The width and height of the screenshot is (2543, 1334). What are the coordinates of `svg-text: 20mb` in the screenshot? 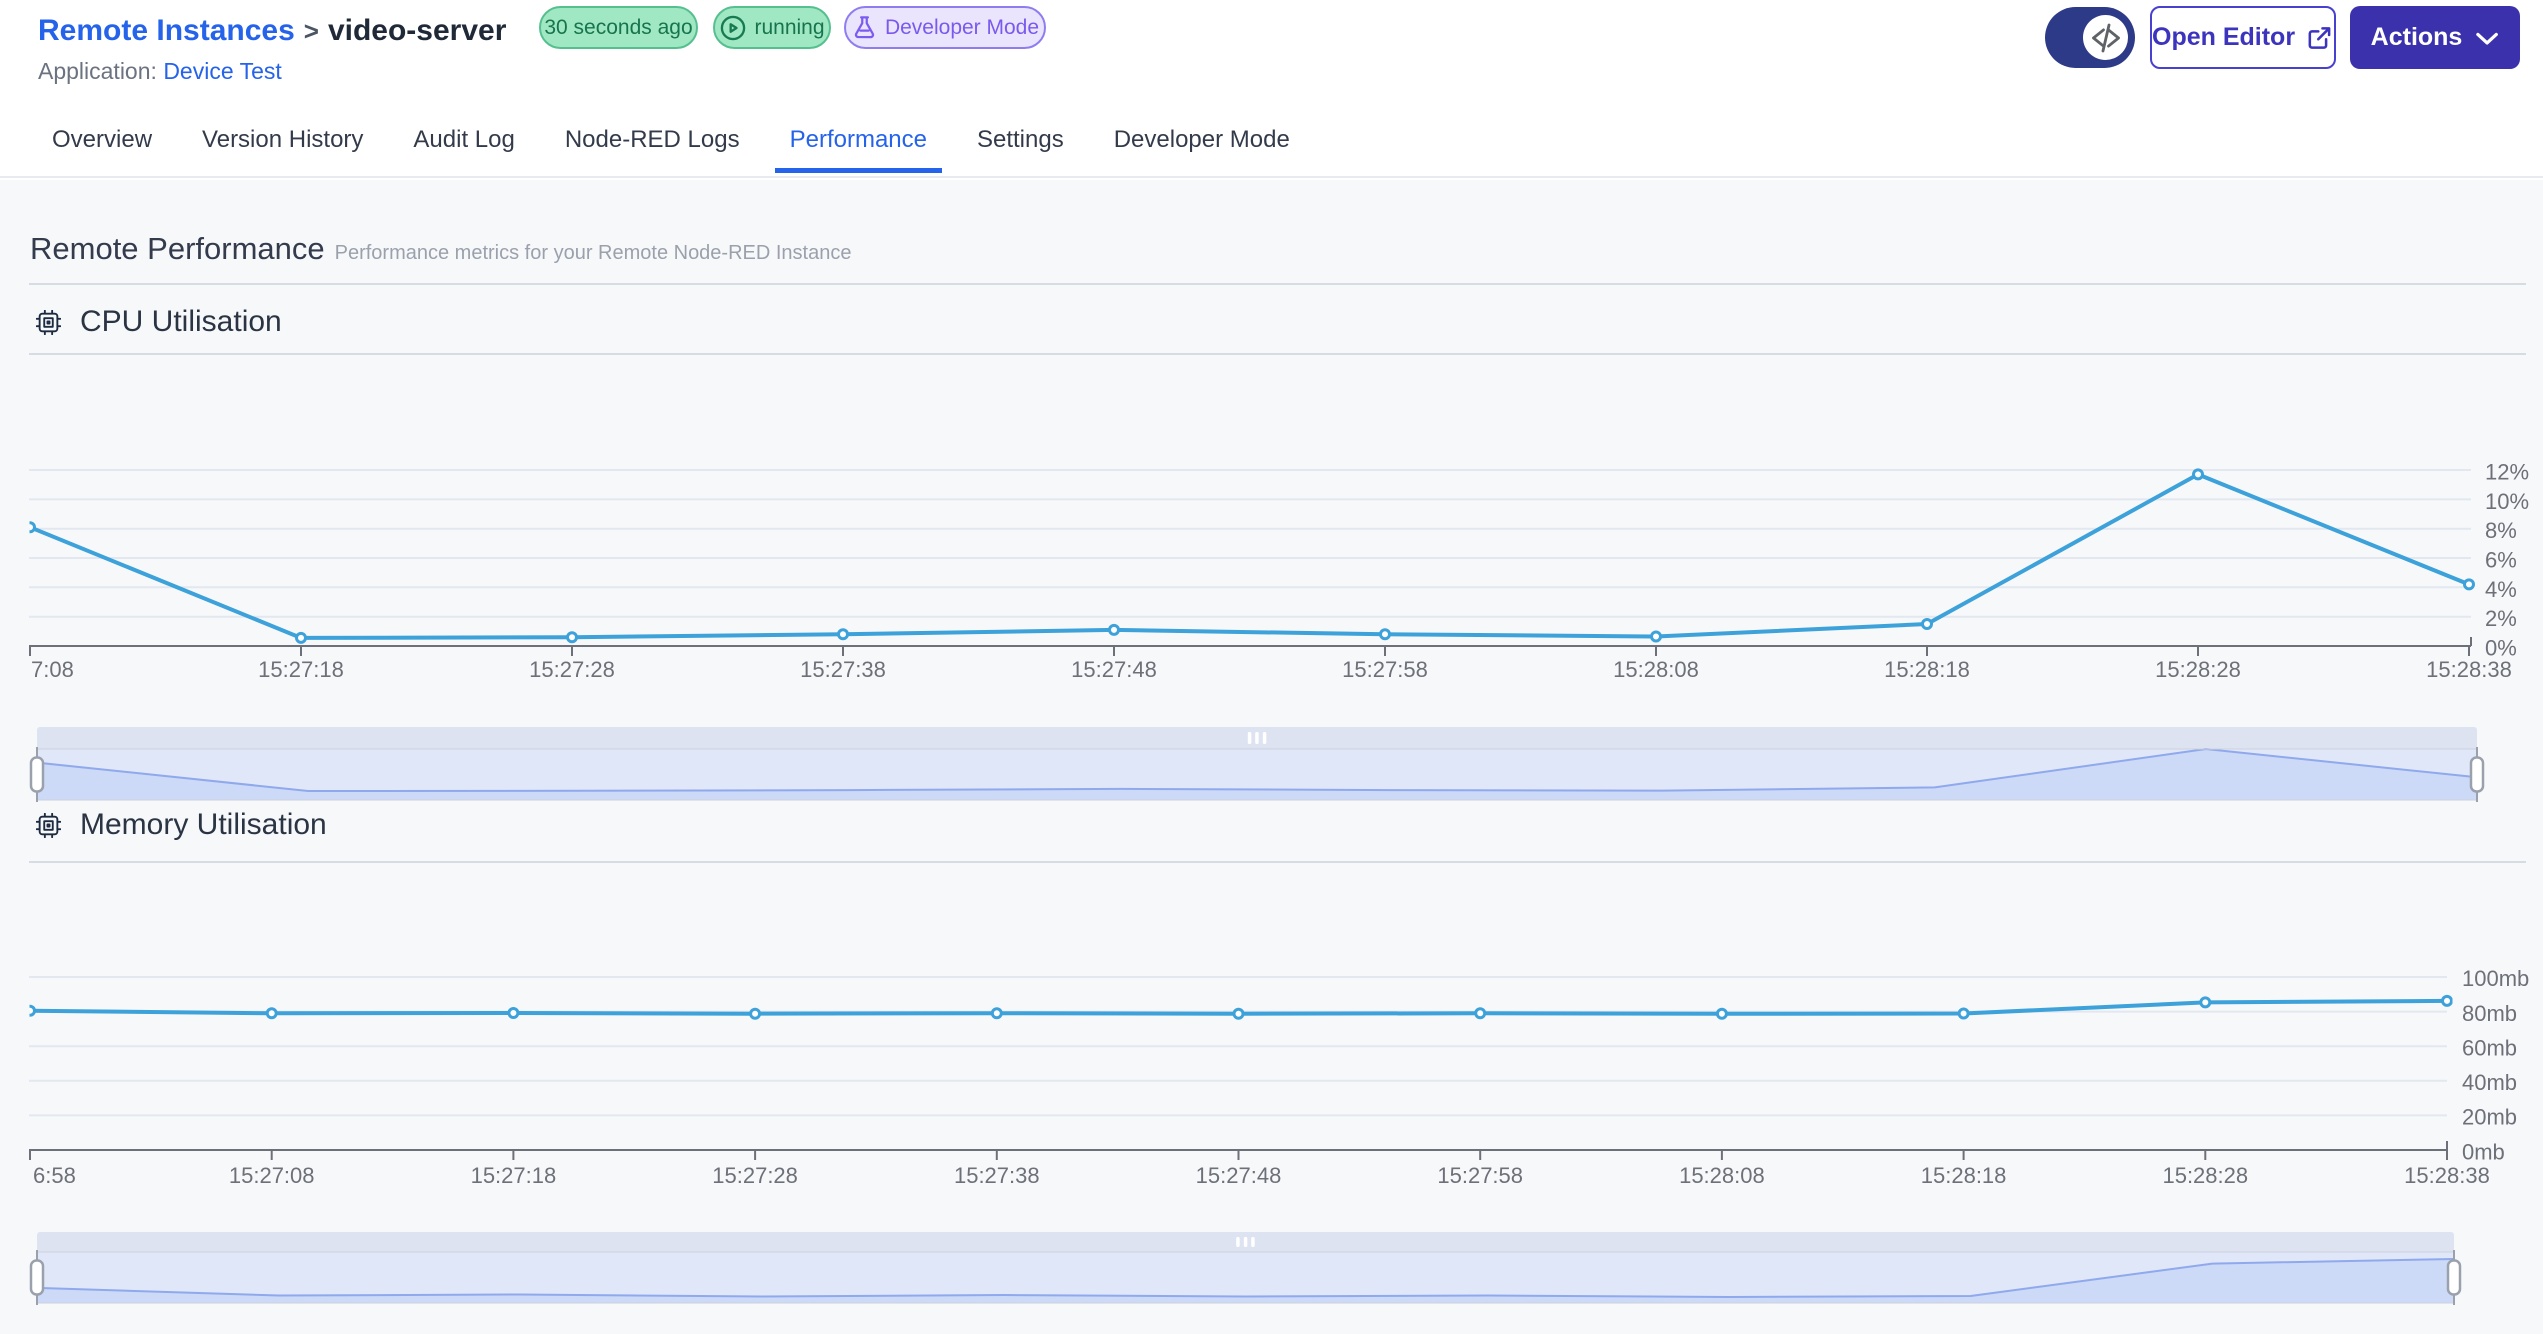 It's located at (2489, 1117).